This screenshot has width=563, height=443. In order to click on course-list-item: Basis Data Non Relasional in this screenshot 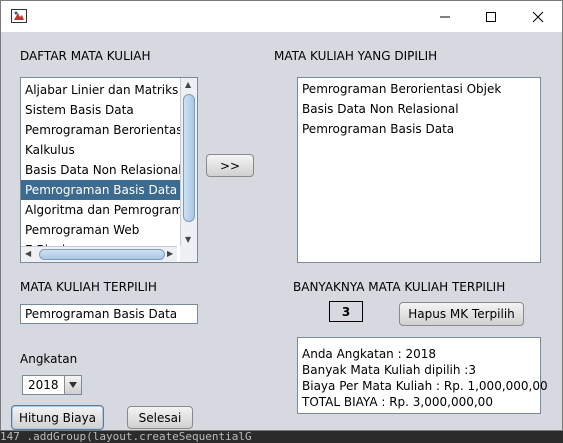, I will do `click(109, 170)`.